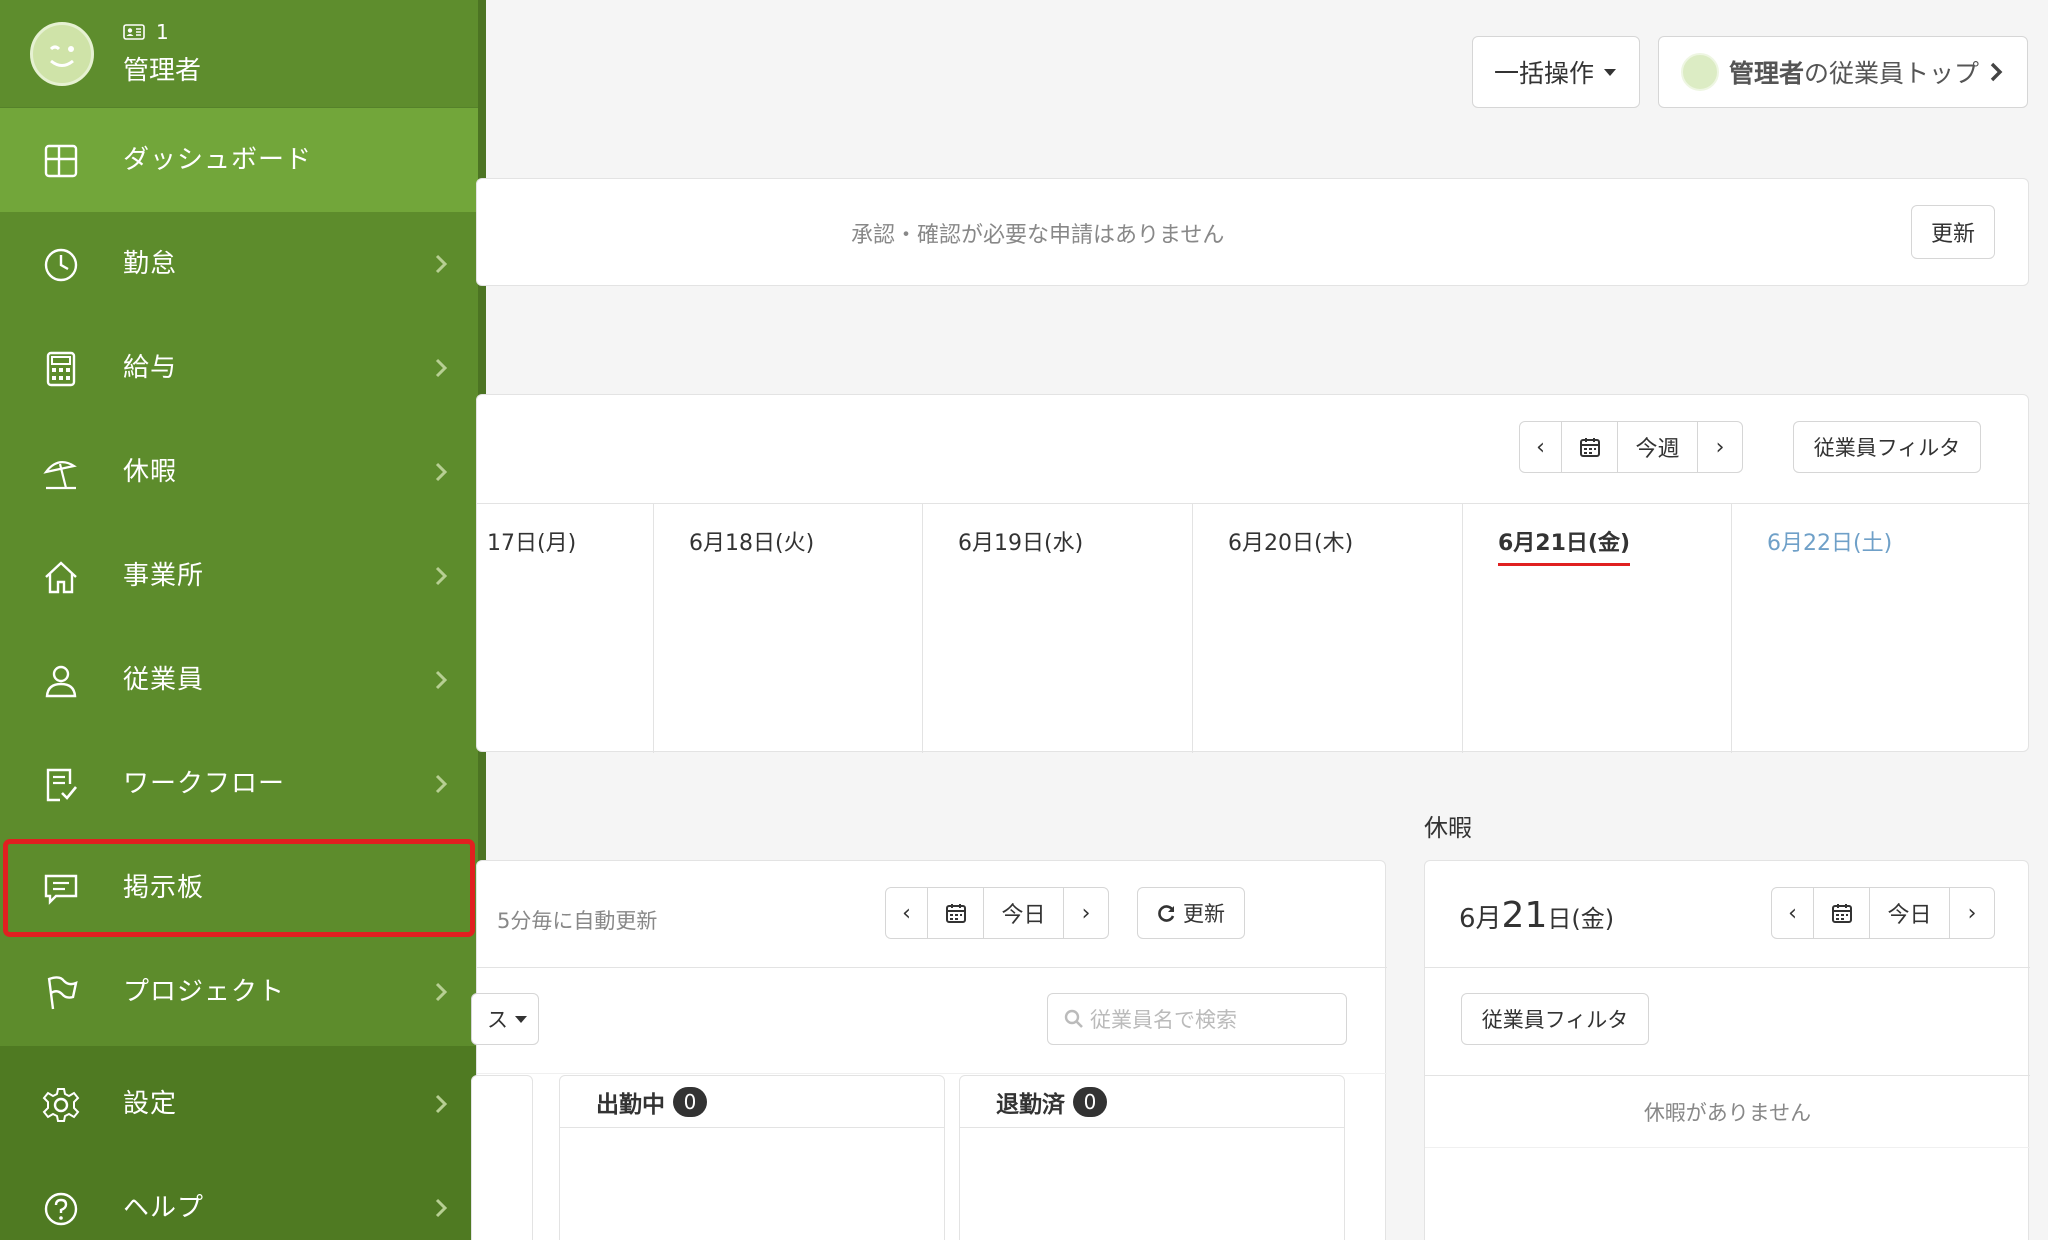 The image size is (2048, 1240). What do you see at coordinates (62, 54) in the screenshot?
I see `avatar` at bounding box center [62, 54].